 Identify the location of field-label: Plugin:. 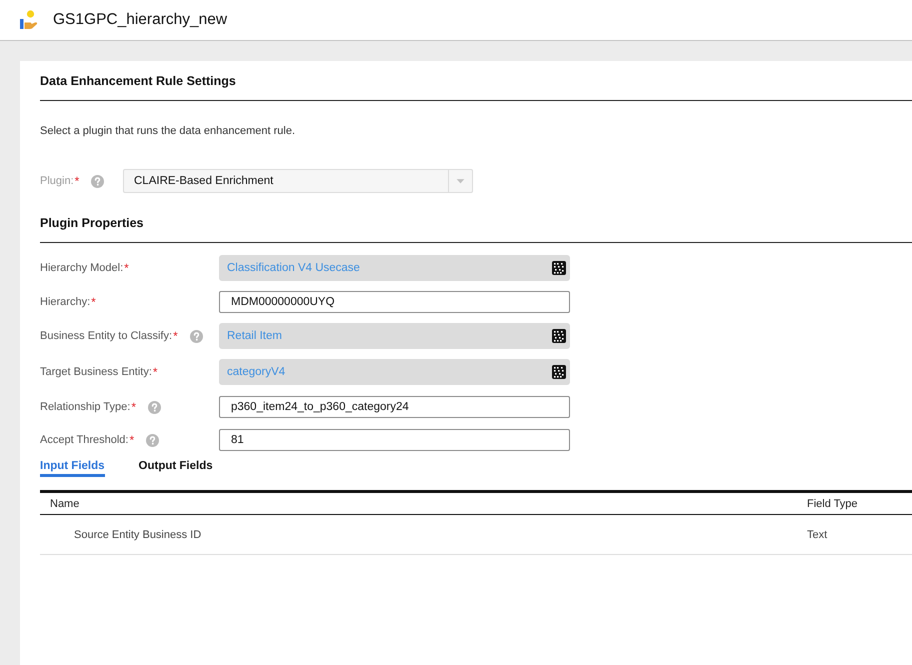
(57, 181).